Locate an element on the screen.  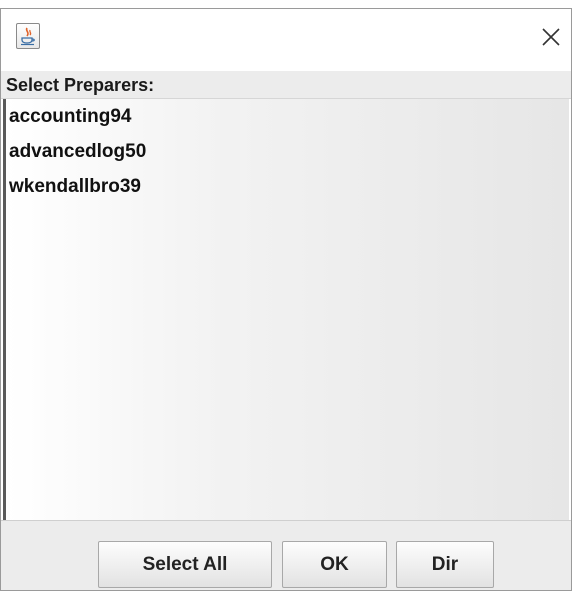
close-icon is located at coordinates (551, 37).